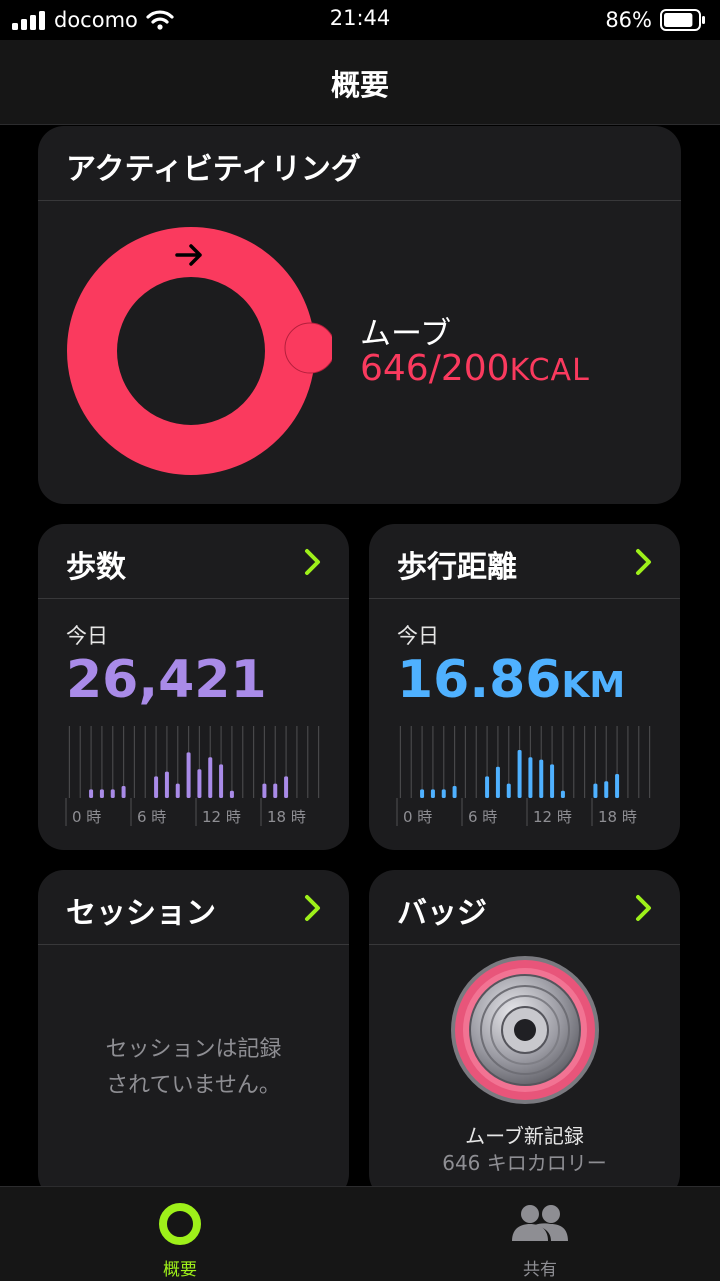 This screenshot has height=1281, width=720. Describe the element at coordinates (199, 351) in the screenshot. I see `move-ring` at that location.